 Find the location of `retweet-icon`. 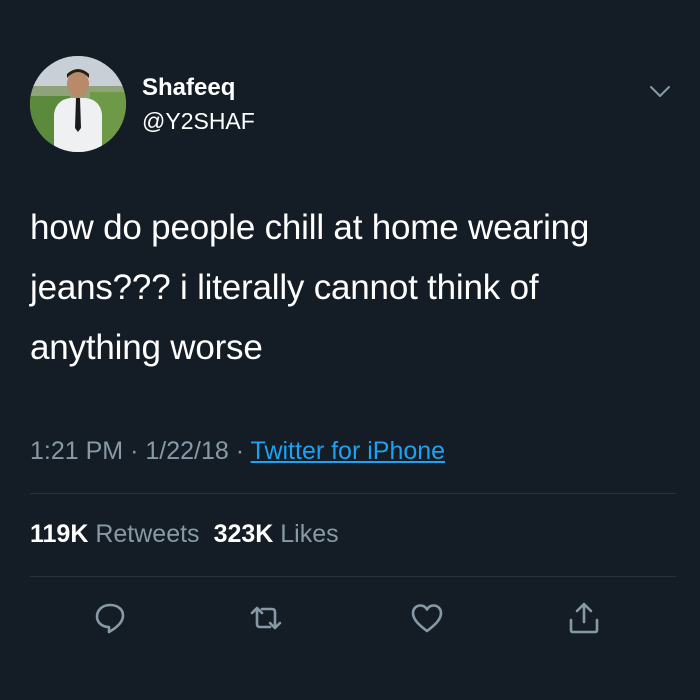

retweet-icon is located at coordinates (266, 618).